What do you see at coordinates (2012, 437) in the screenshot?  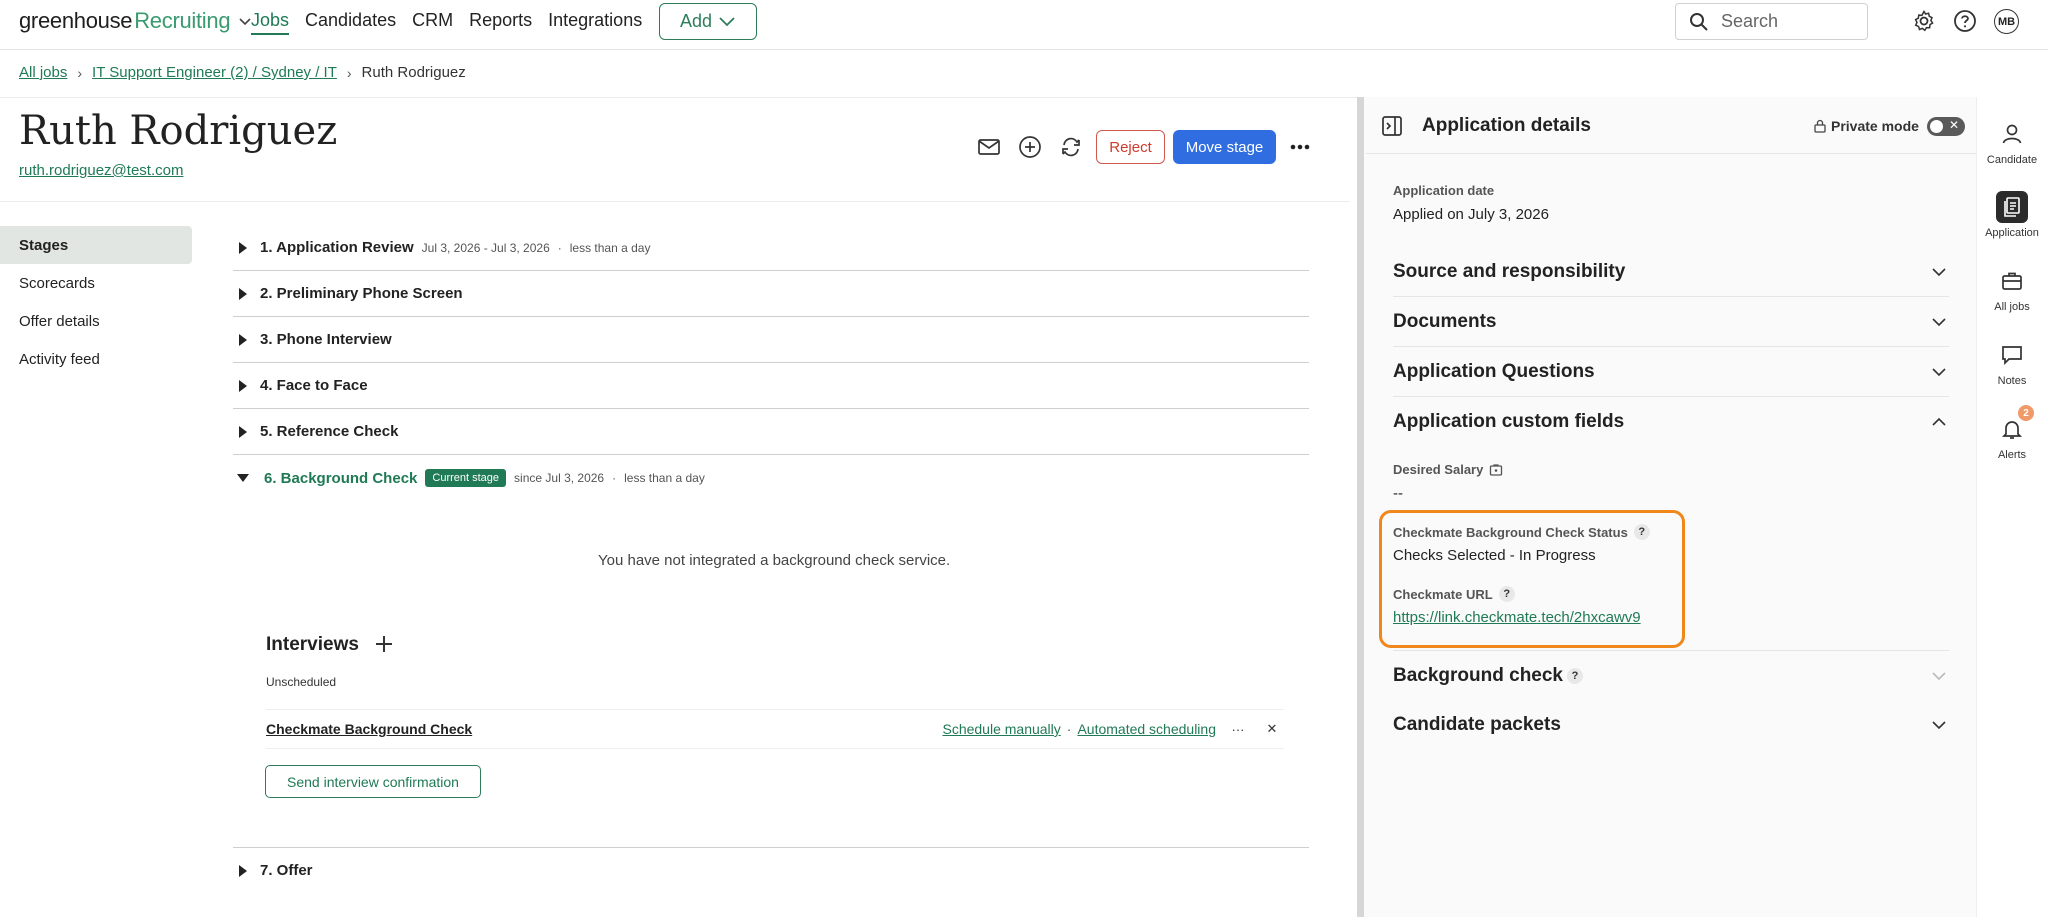 I see `rail-alerts: Alerts` at bounding box center [2012, 437].